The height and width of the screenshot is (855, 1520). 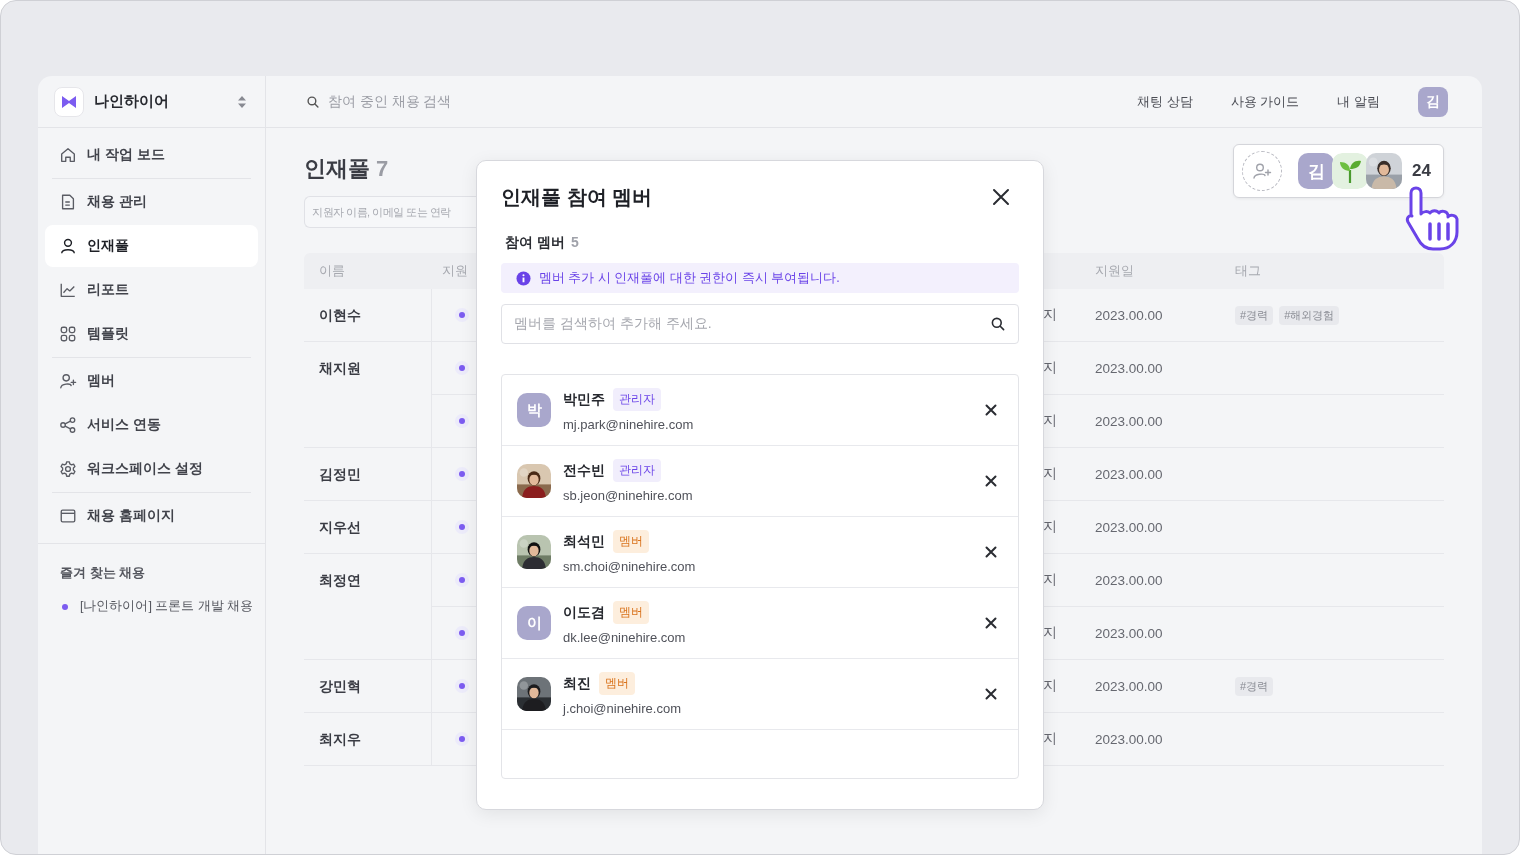 I want to click on settings-icon, so click(x=68, y=469).